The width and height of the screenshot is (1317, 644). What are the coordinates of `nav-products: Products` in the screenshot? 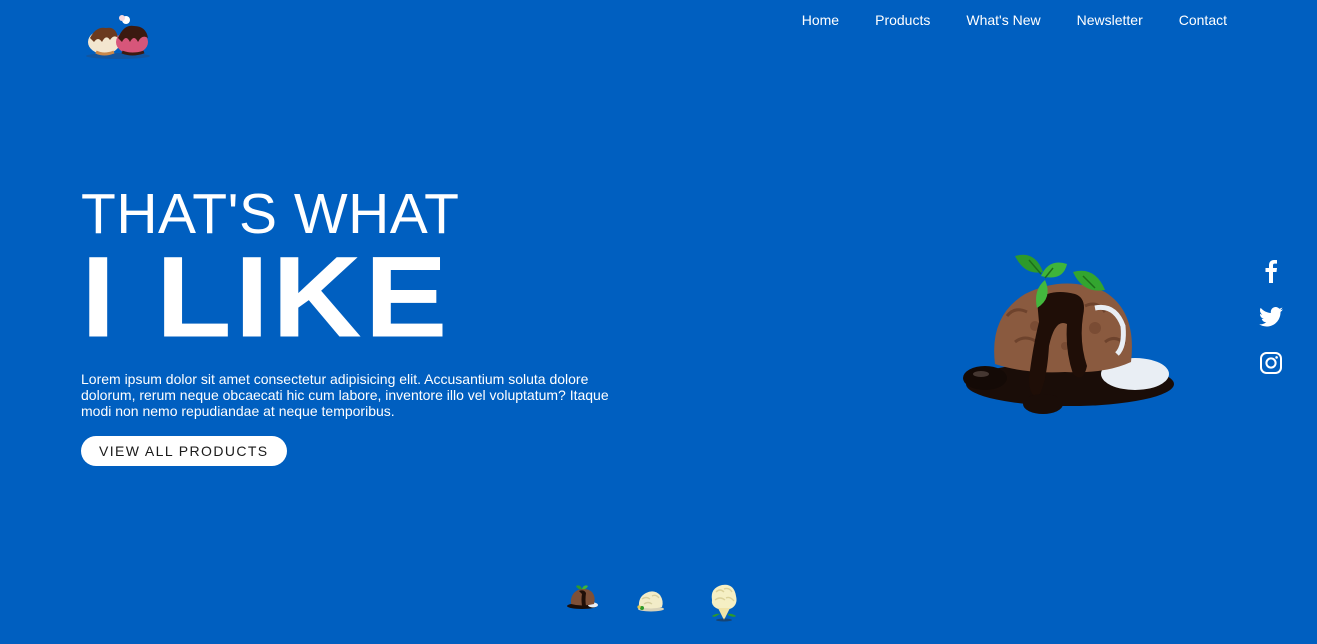 It's located at (902, 20).